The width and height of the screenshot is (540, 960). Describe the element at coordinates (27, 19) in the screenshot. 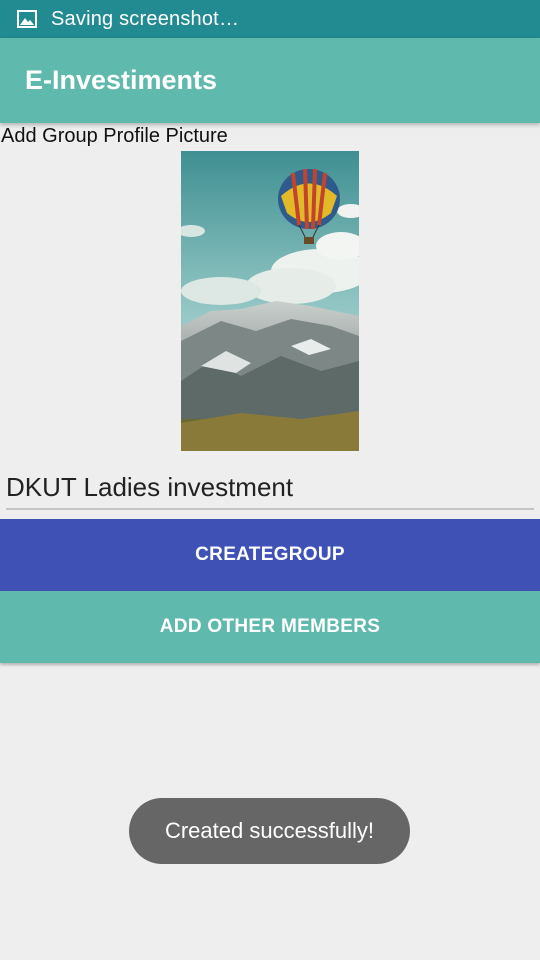

I see `image-icon` at that location.